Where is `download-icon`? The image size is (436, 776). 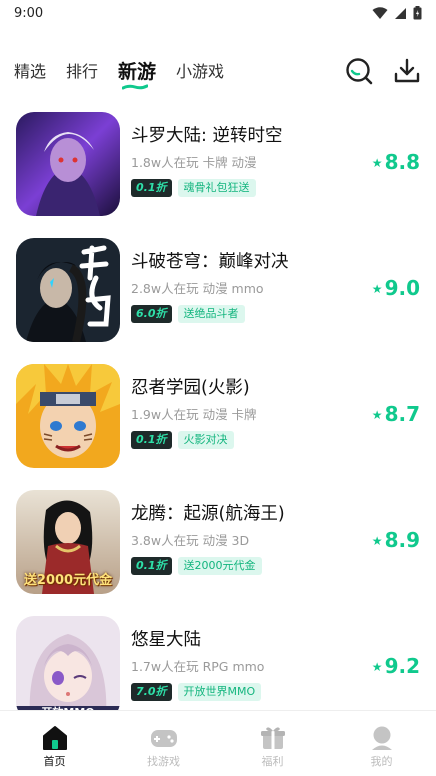 download-icon is located at coordinates (407, 70).